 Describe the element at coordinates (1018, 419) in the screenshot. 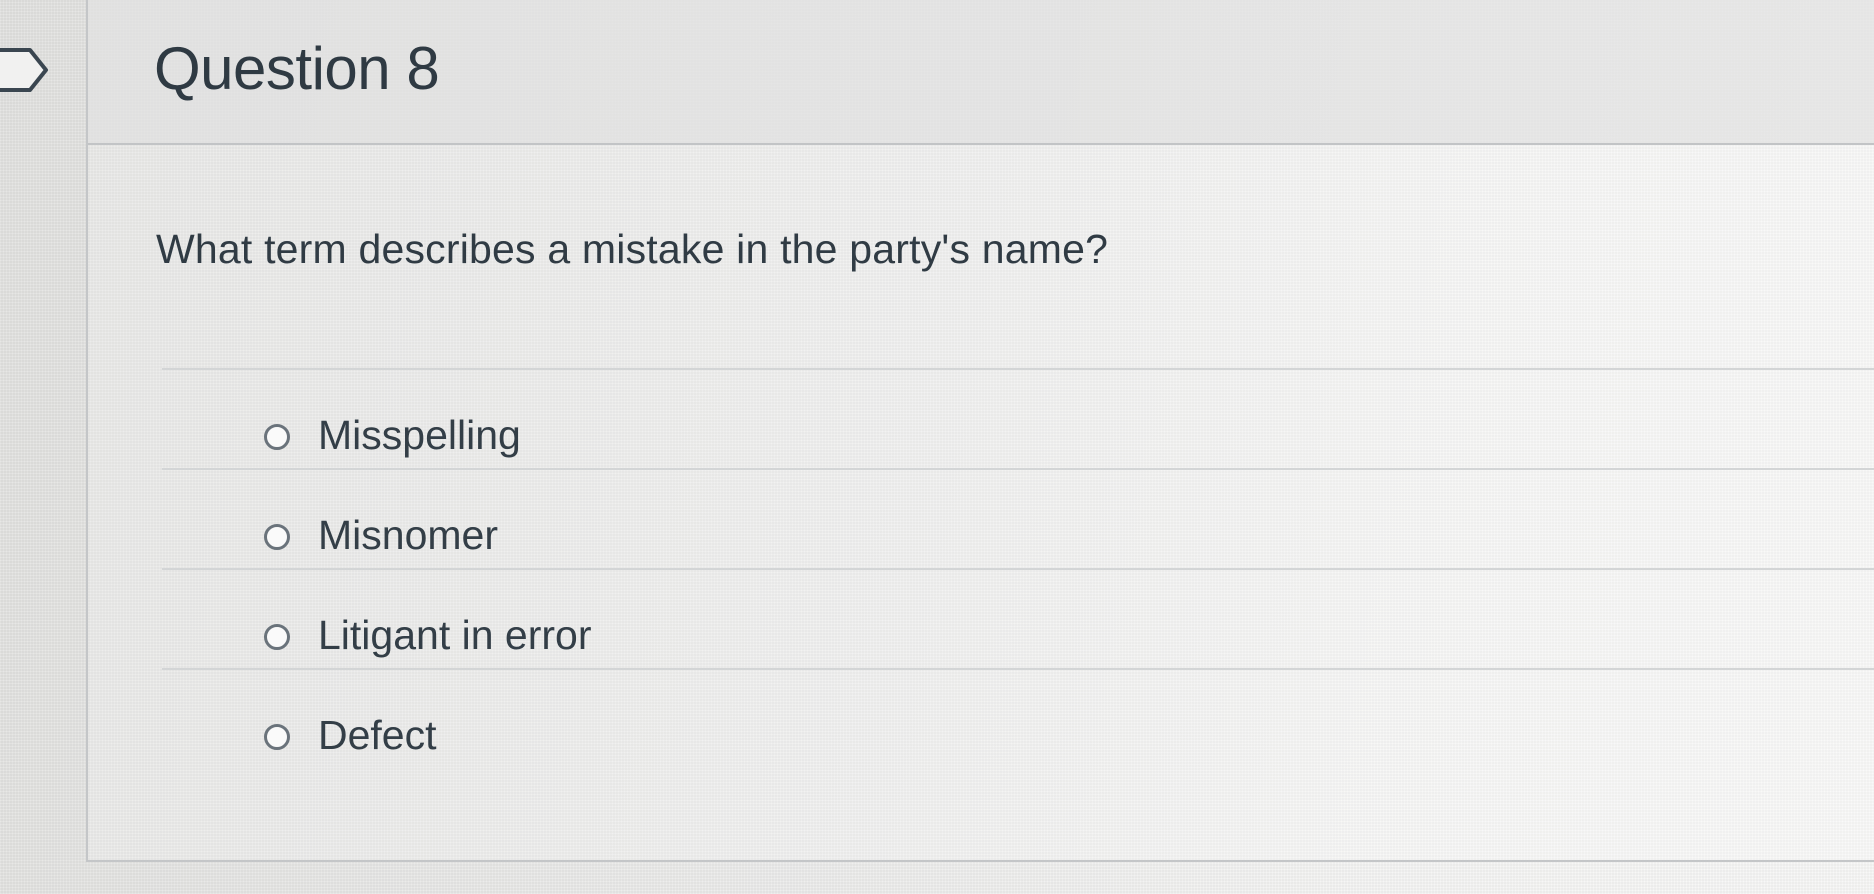

I see `answer-option: Misspelling` at that location.